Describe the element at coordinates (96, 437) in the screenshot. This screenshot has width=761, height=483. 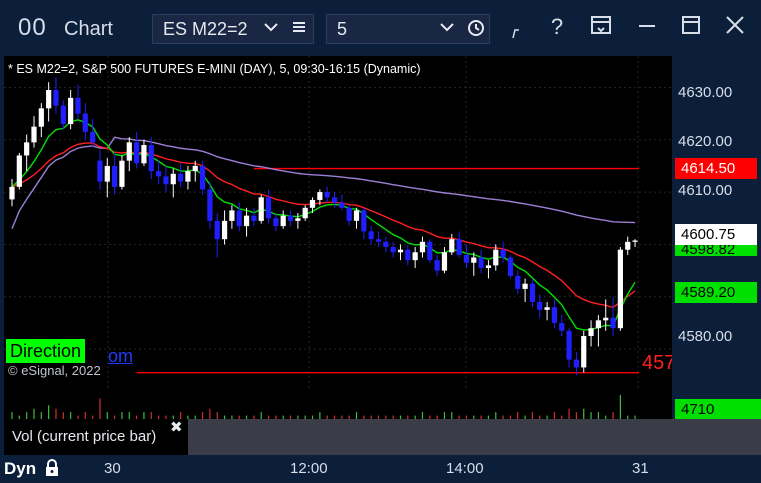
I see `volume-tooltip: Vol (current price bar) ✖` at that location.